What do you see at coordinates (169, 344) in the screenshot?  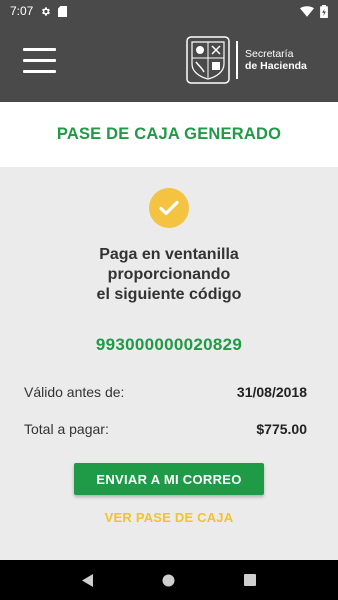 I see `payment-code: 993000000020829` at bounding box center [169, 344].